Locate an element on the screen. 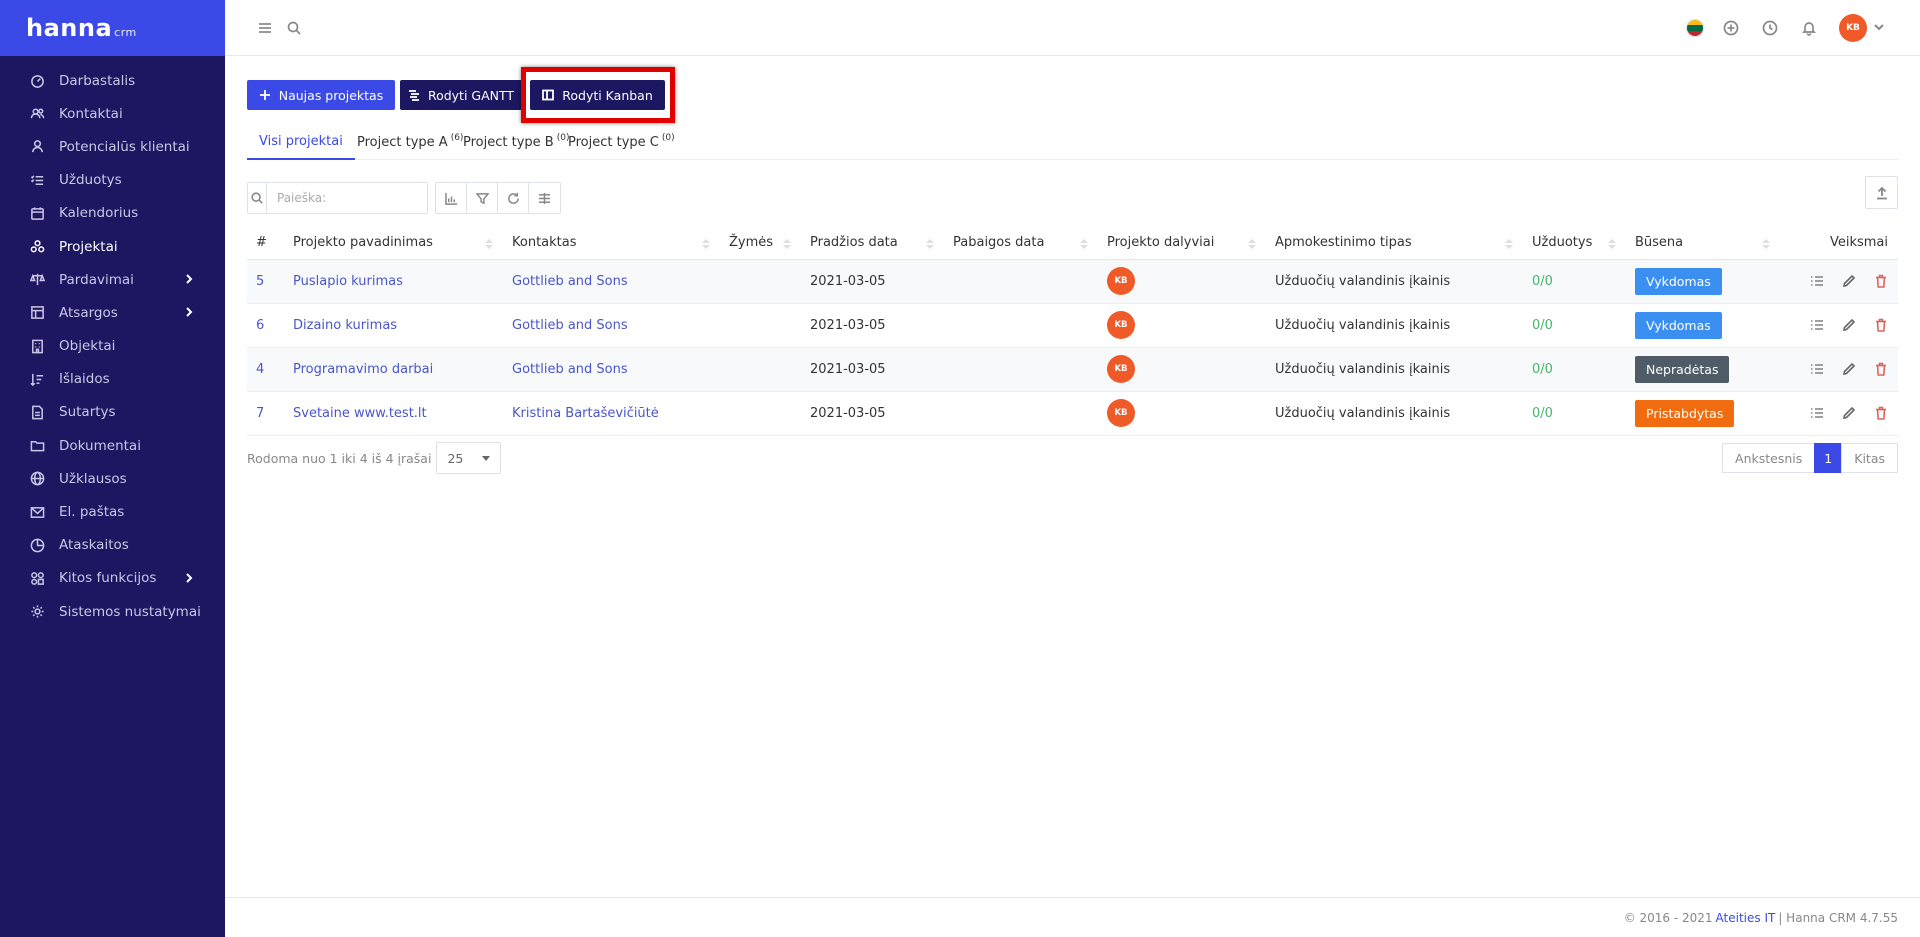 This screenshot has height=937, width=1920. sidebar-item-kitos-funkcijos: Kitos funkcijos is located at coordinates (112, 578).